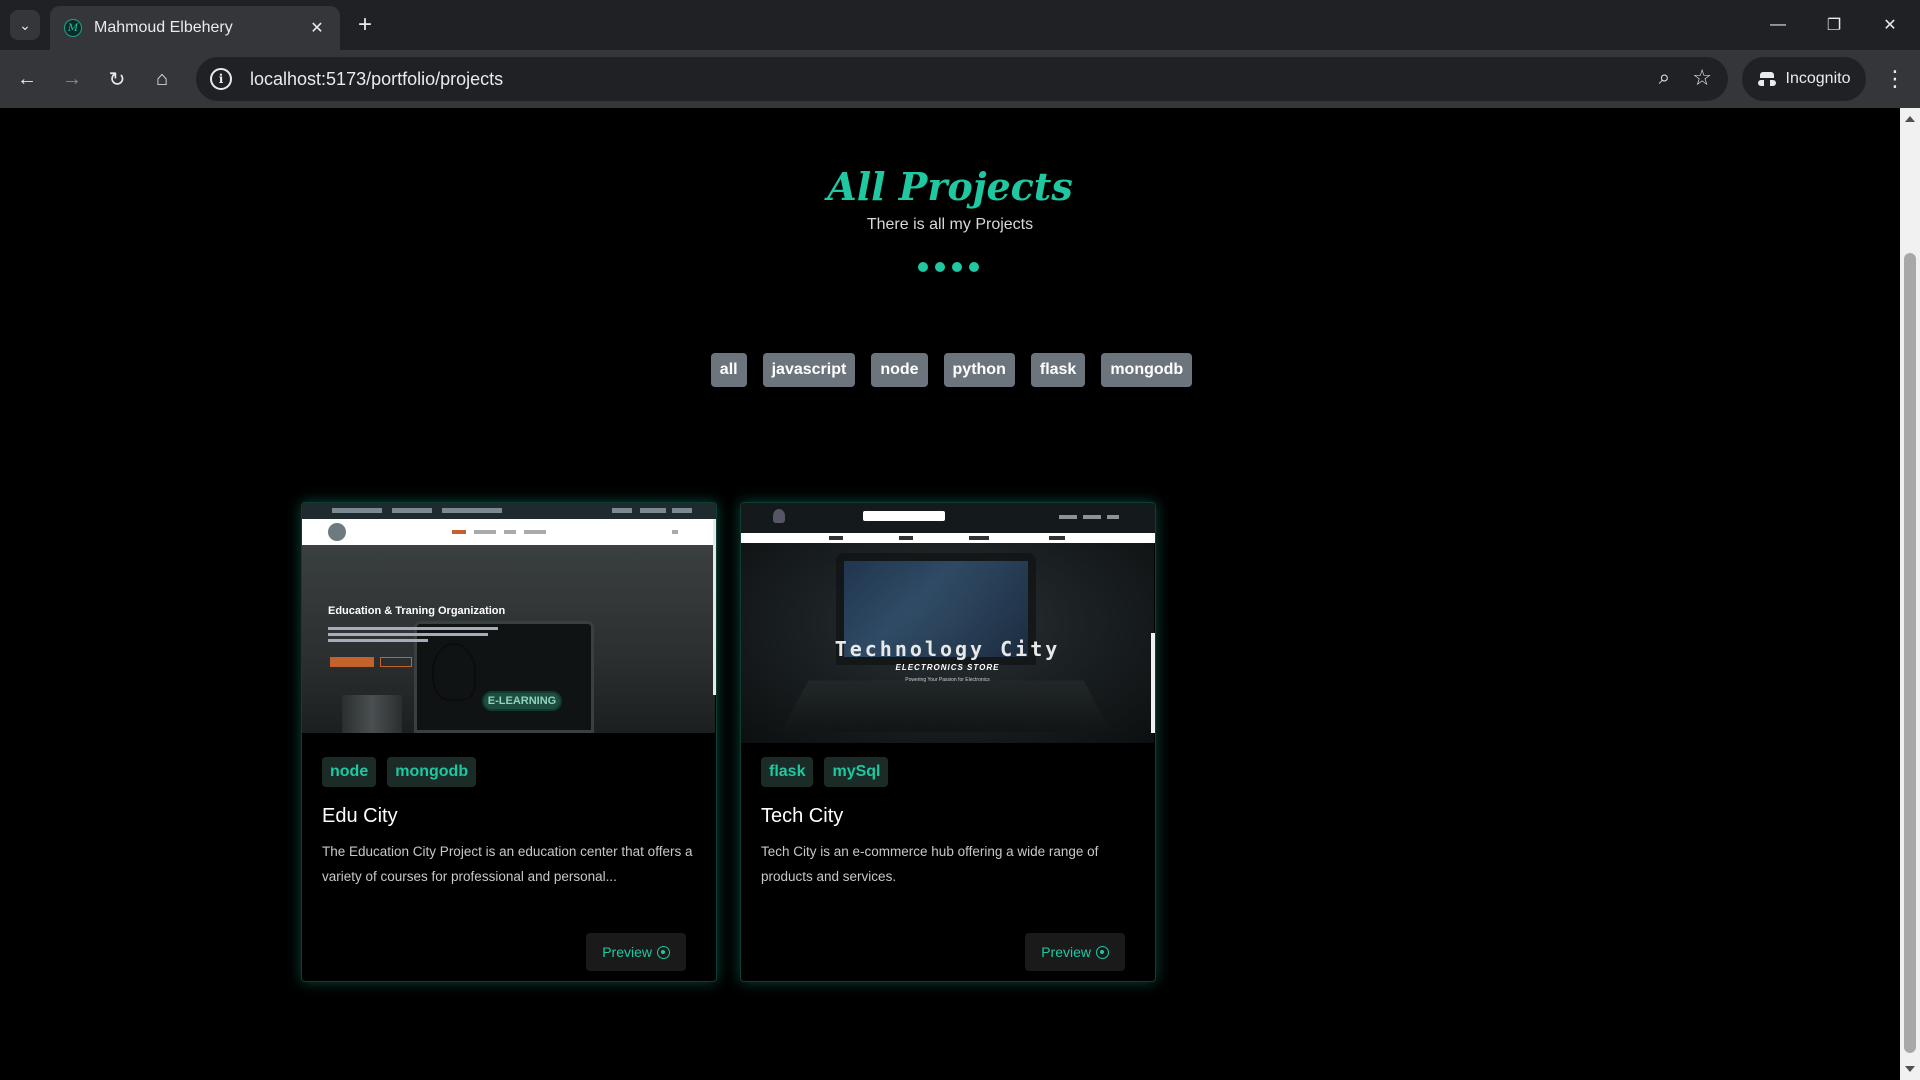 This screenshot has width=1920, height=1080. Describe the element at coordinates (1834, 25) in the screenshot. I see `restore-button: ❐` at that location.